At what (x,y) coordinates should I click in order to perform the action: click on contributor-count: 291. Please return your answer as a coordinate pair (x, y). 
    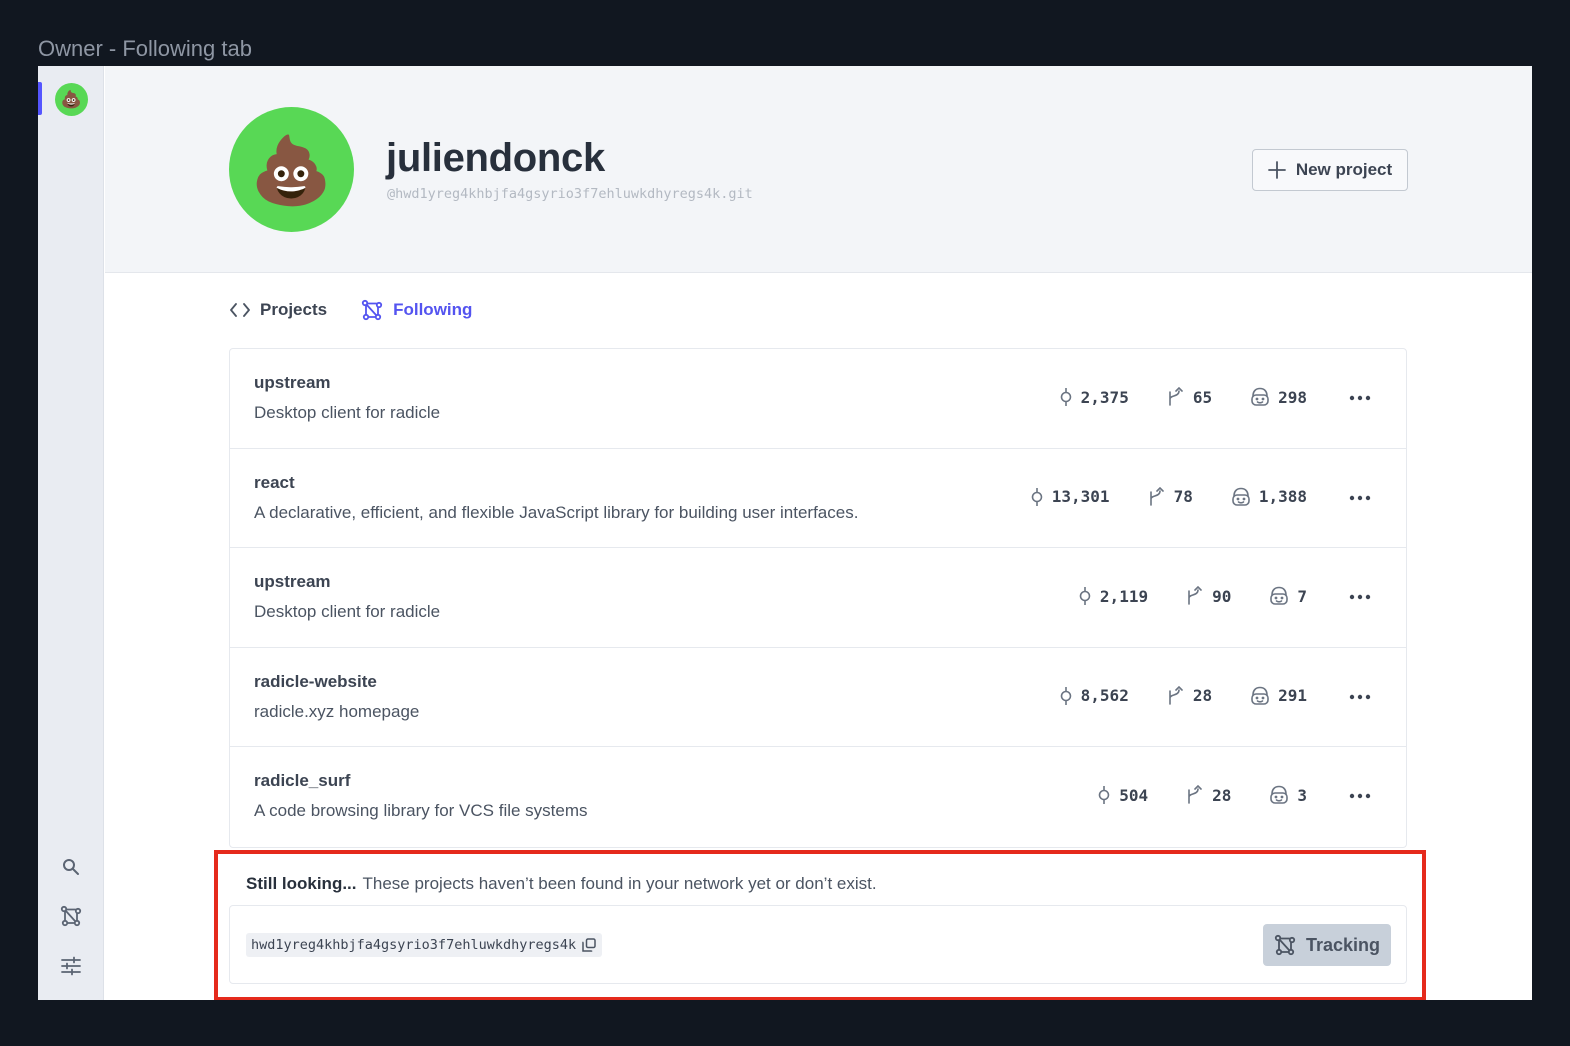
    Looking at the image, I should click on (1278, 696).